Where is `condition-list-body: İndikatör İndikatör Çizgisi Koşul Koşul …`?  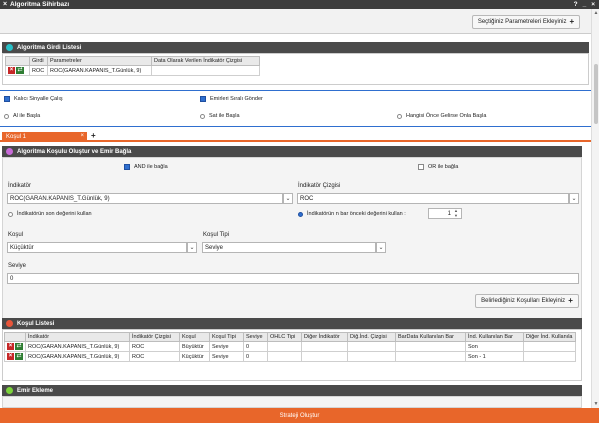
condition-list-body: İndikatör İndikatör Çizgisi Koşul Koşul … is located at coordinates (292, 355).